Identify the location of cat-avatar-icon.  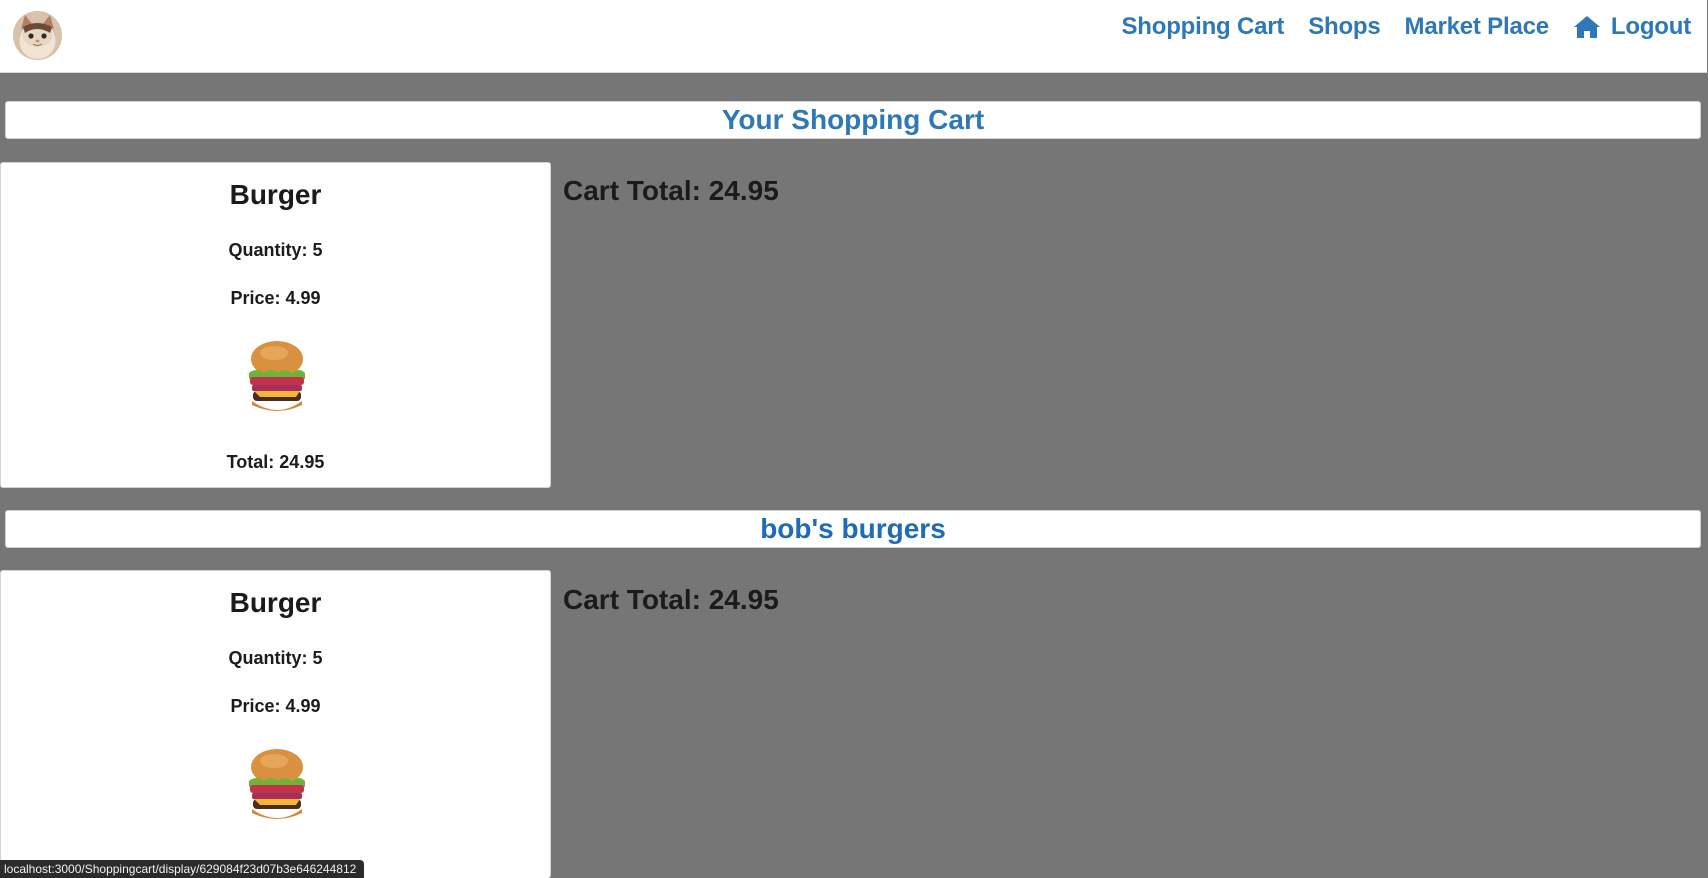
(37, 35).